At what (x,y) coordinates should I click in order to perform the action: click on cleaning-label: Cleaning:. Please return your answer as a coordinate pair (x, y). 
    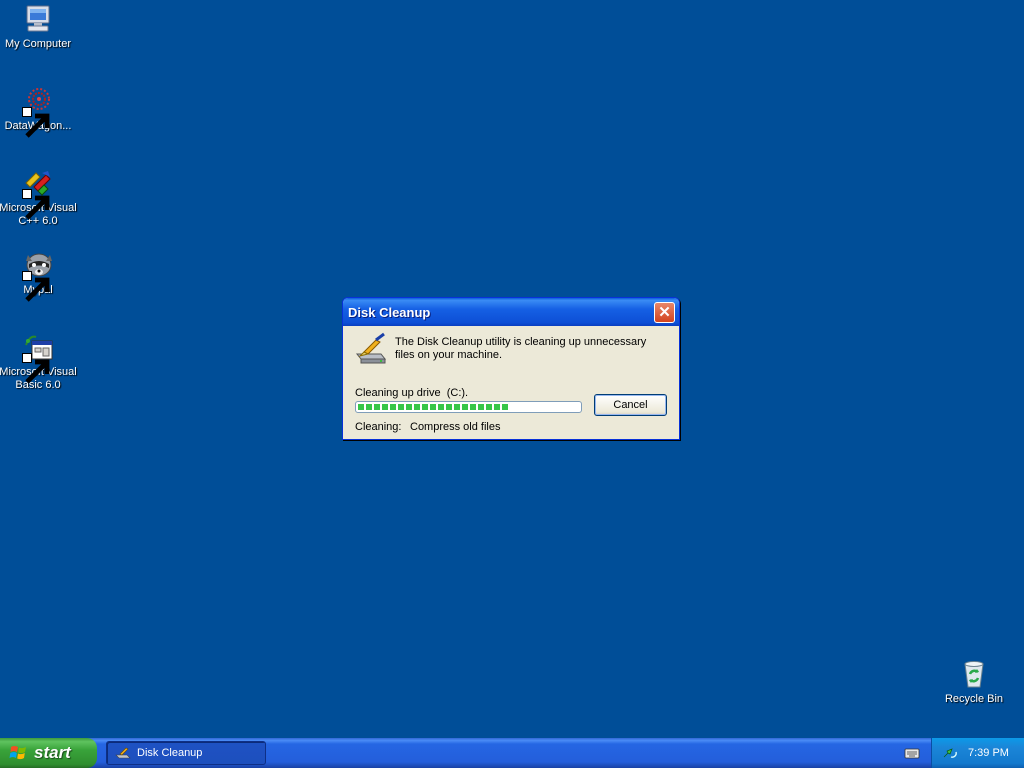
    Looking at the image, I should click on (378, 427).